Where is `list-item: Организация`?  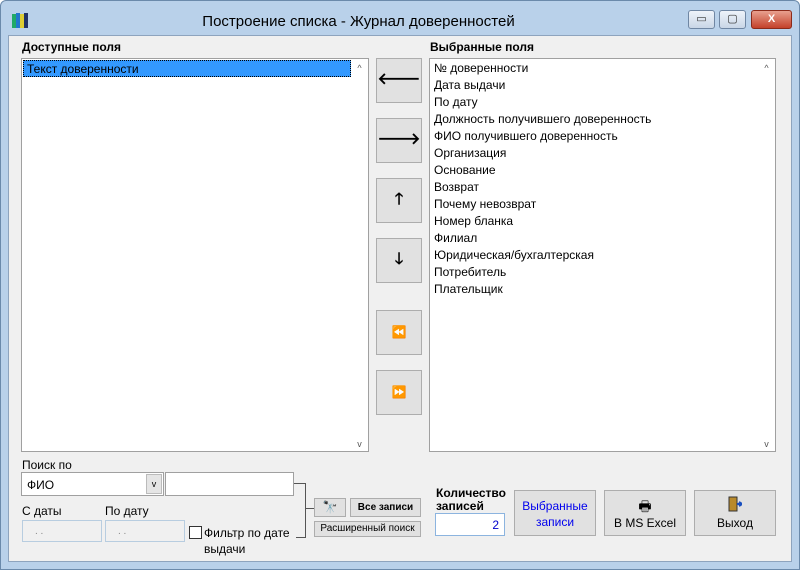 list-item: Организация is located at coordinates (602, 153).